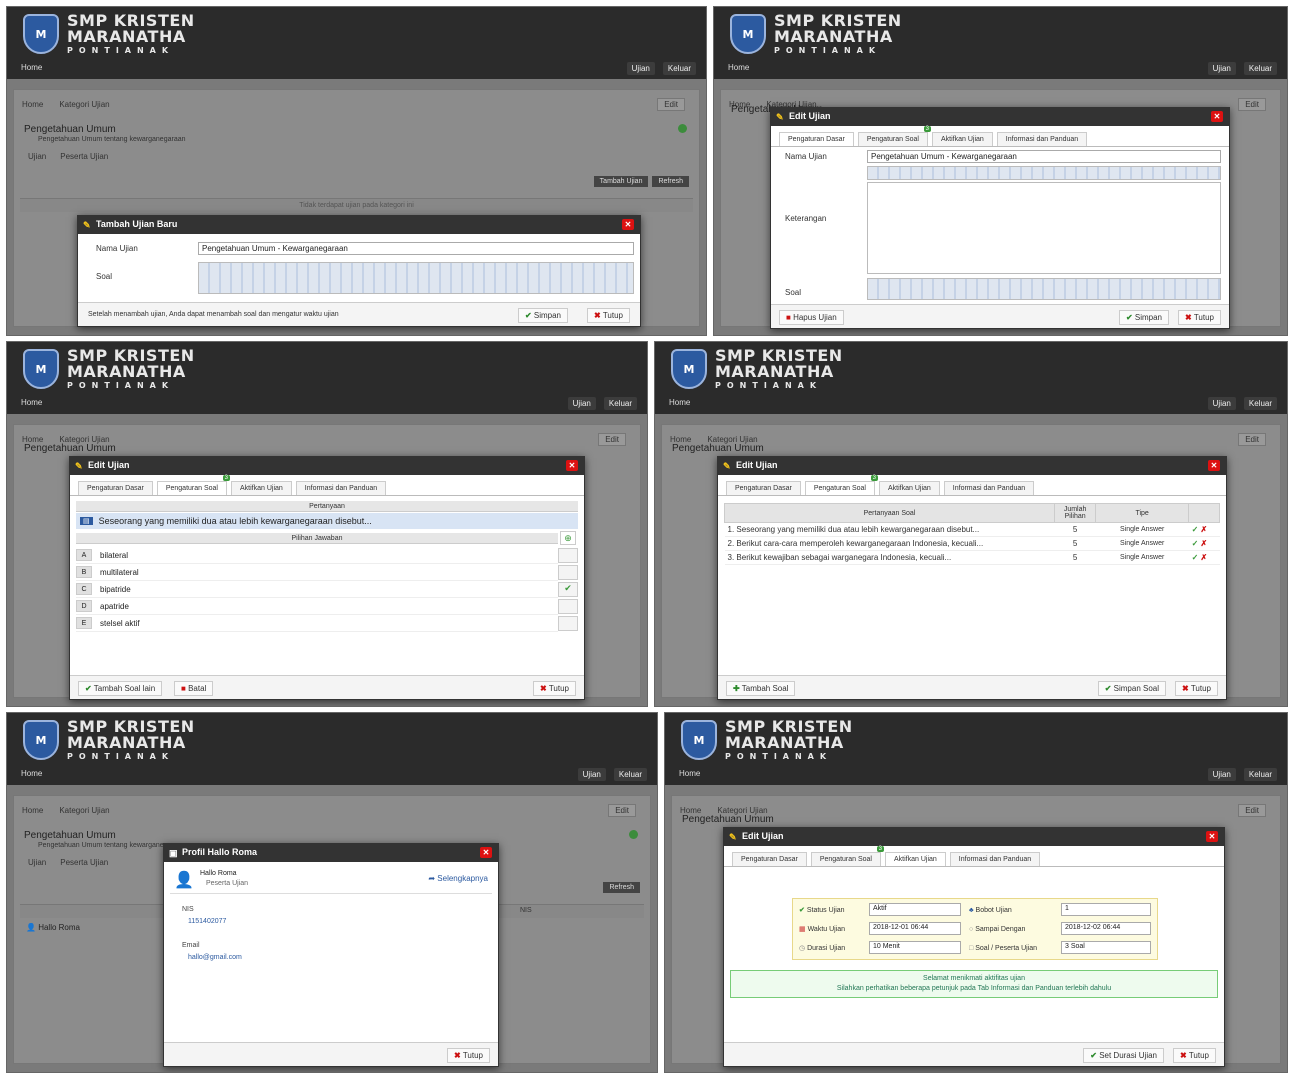 This screenshot has width=1293, height=1073. Describe the element at coordinates (1106, 947) in the screenshot. I see `soal-peserta-select: 3 Soal` at that location.